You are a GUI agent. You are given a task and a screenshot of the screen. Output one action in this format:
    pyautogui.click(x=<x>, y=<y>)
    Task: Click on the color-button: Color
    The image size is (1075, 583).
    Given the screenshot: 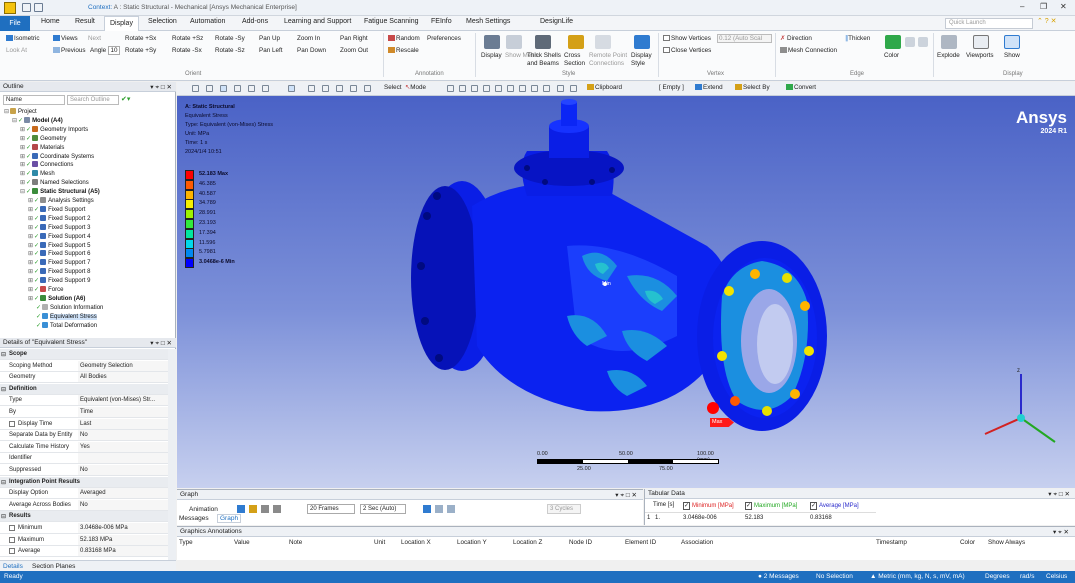 What is the action you would take?
    pyautogui.click(x=891, y=55)
    